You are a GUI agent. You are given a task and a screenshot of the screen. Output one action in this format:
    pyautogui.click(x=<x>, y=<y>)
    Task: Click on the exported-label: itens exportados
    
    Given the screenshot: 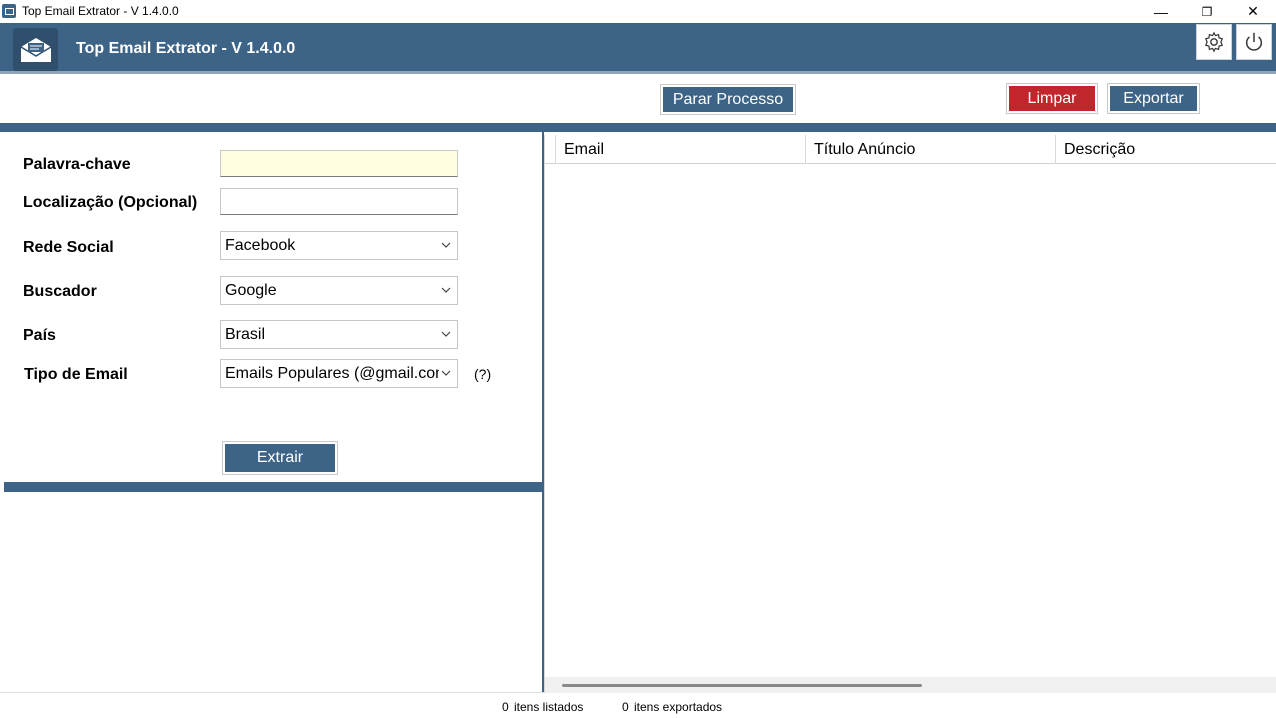 What is the action you would take?
    pyautogui.click(x=678, y=707)
    